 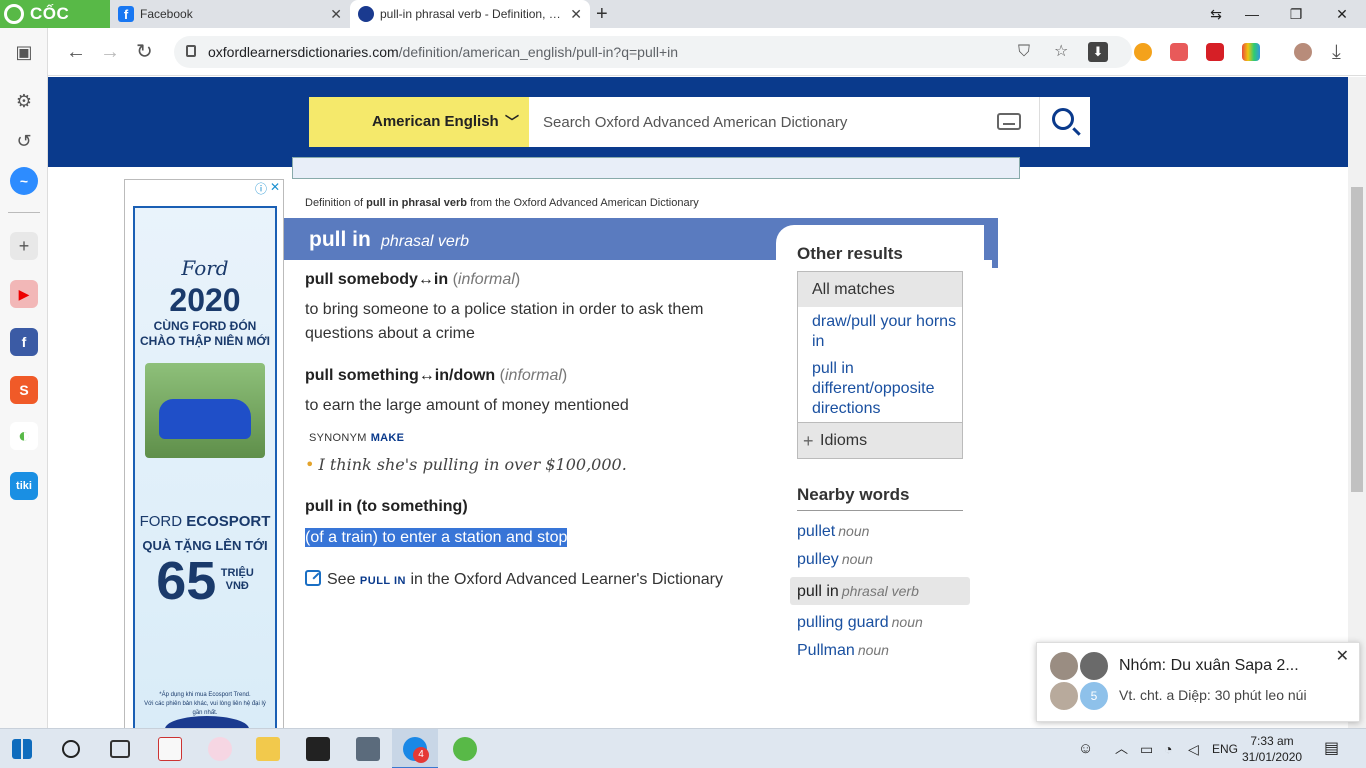 What do you see at coordinates (14, 14) in the screenshot?
I see `coccoc-logo-icon` at bounding box center [14, 14].